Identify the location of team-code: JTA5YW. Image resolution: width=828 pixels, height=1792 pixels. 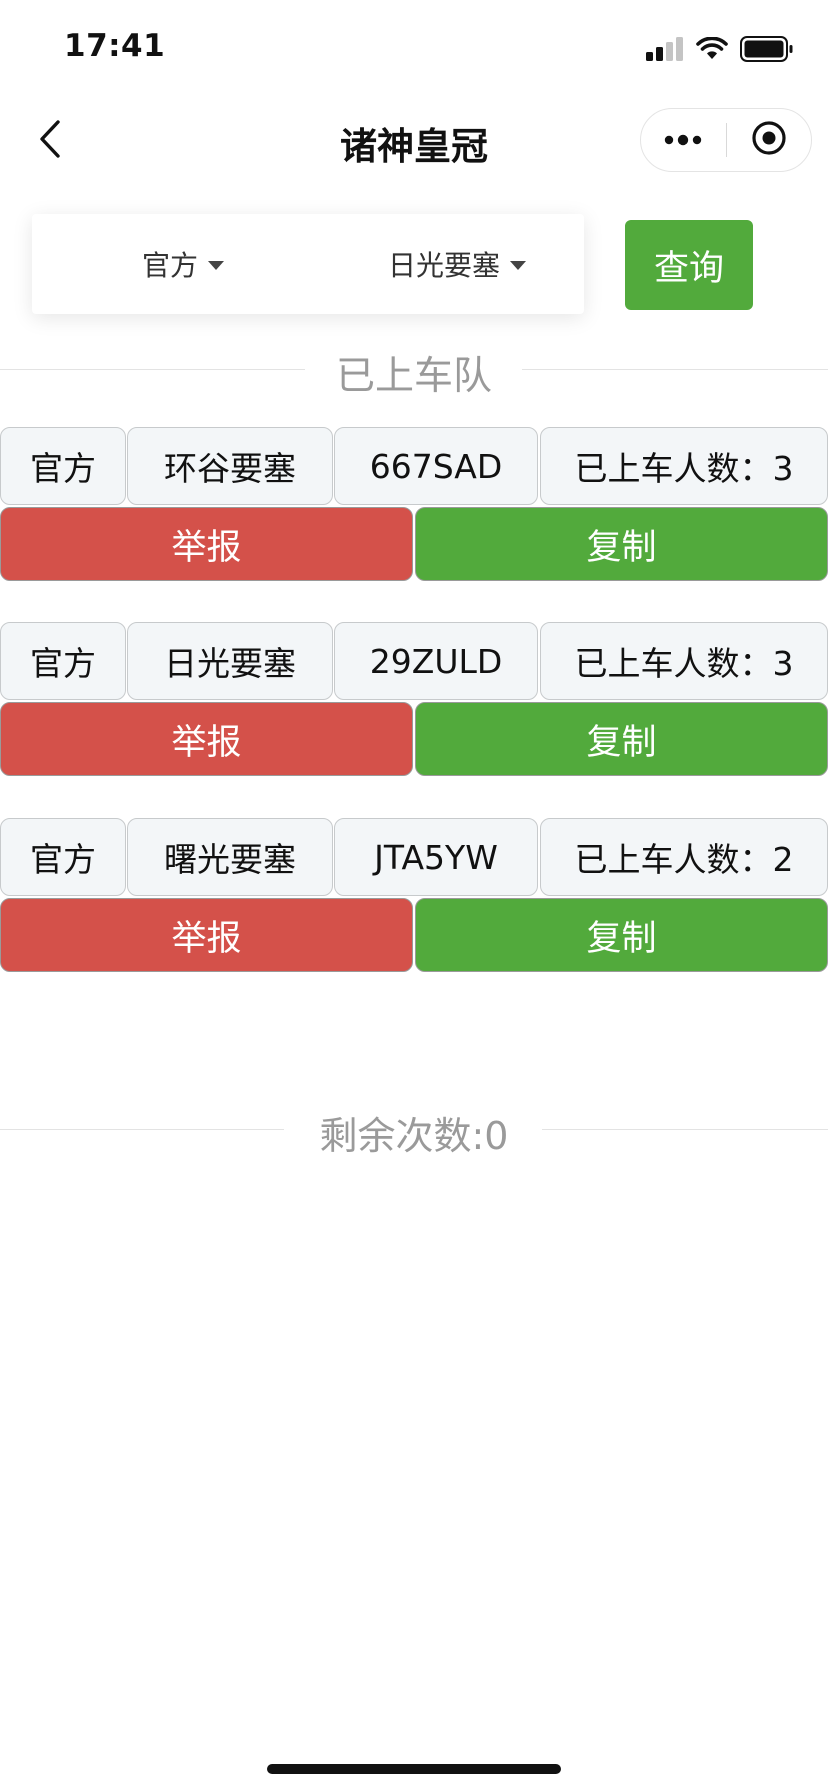
(436, 857).